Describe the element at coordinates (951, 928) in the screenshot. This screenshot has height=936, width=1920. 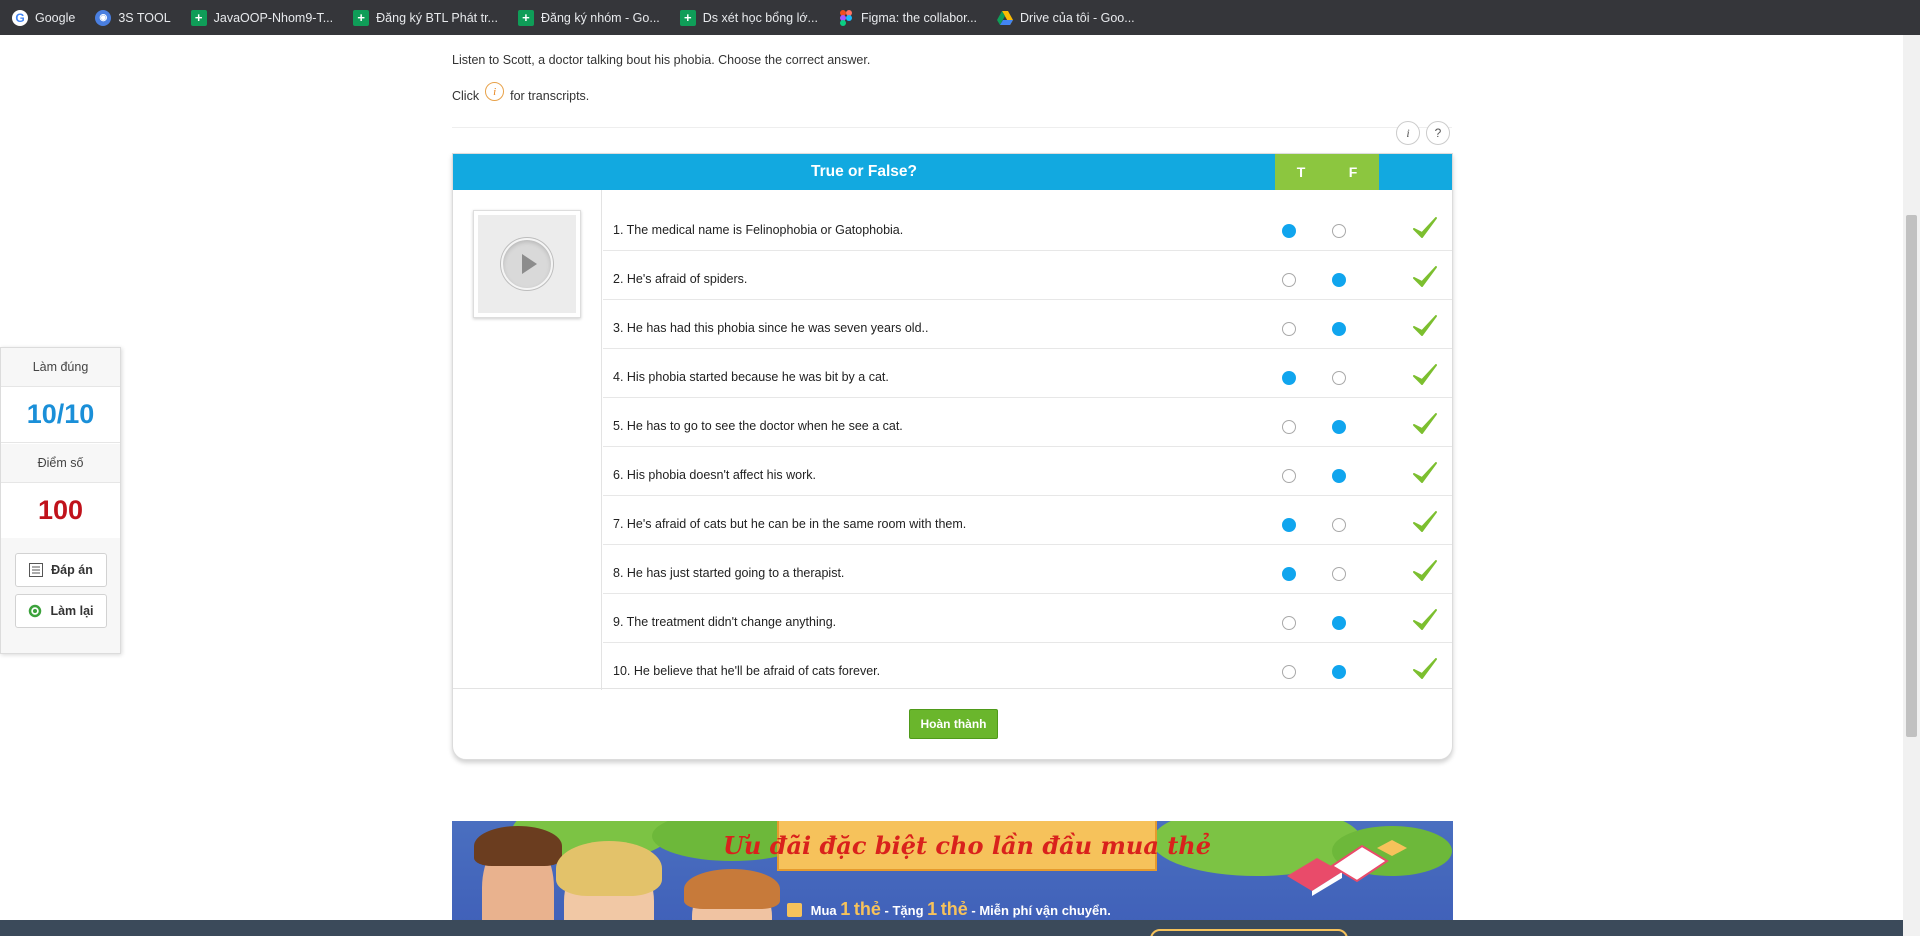
I see `bottom-bar` at that location.